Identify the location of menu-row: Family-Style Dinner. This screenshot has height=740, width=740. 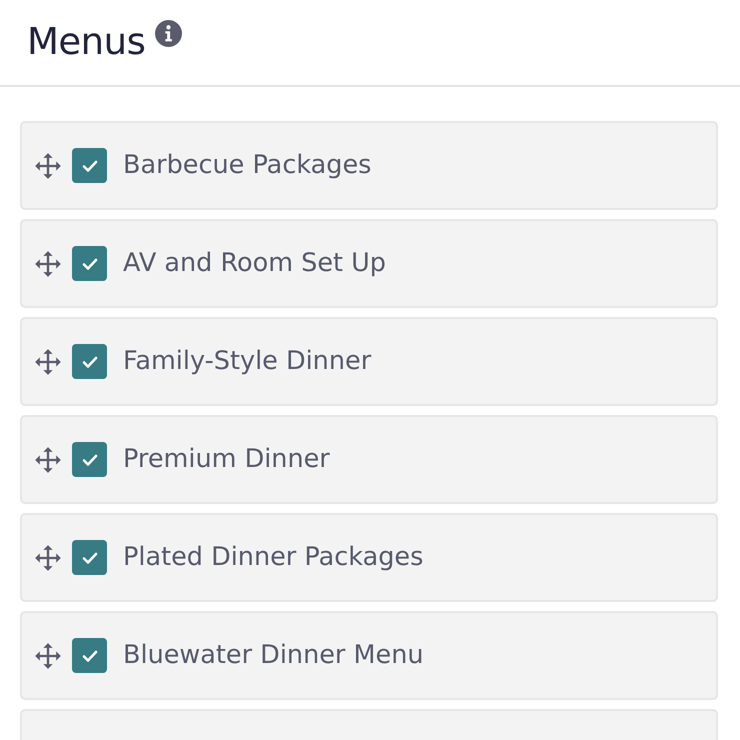
(369, 361).